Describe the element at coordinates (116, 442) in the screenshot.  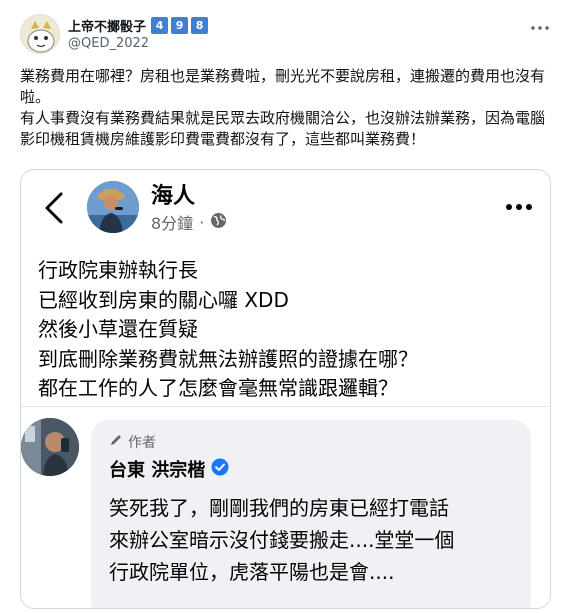
I see `pencil-icon` at that location.